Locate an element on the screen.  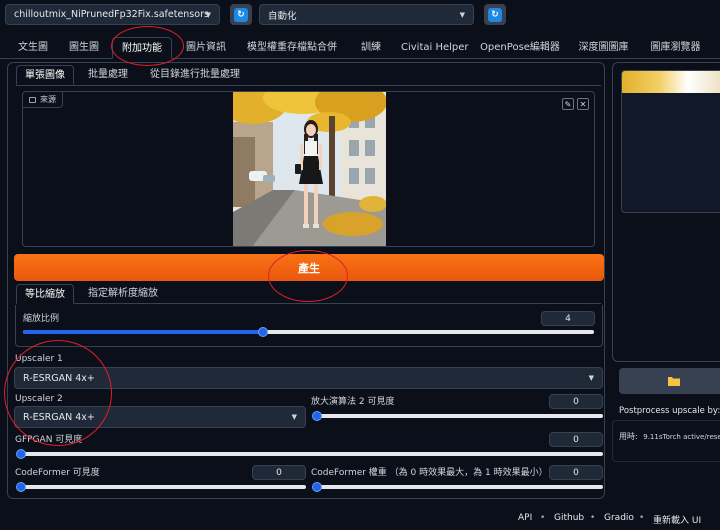
subtab-batch-process: 批量處理 is located at coordinates (108, 75).